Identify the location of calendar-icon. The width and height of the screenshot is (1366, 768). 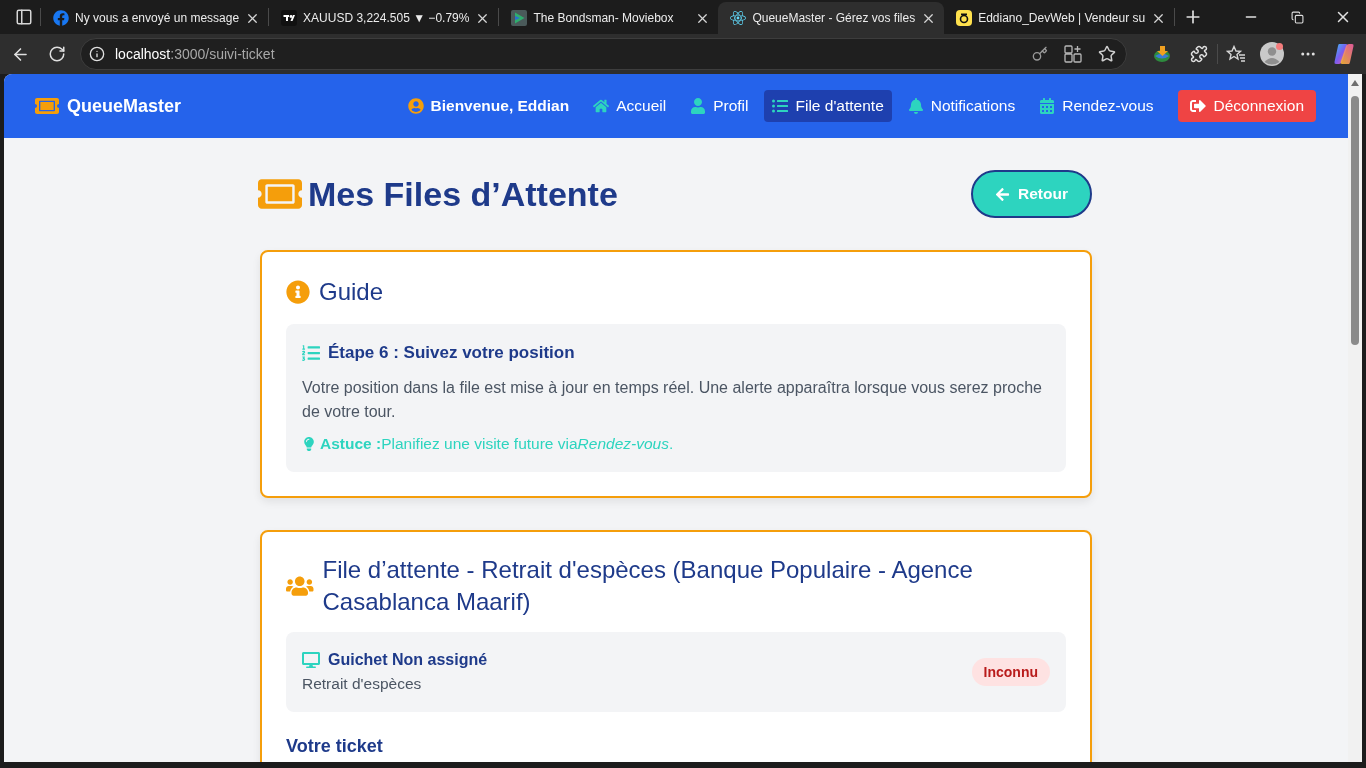
(1047, 106).